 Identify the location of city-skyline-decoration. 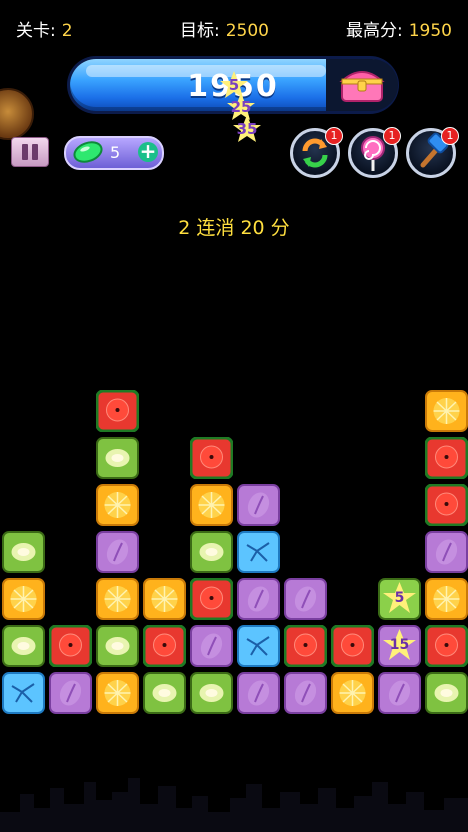
(234, 805).